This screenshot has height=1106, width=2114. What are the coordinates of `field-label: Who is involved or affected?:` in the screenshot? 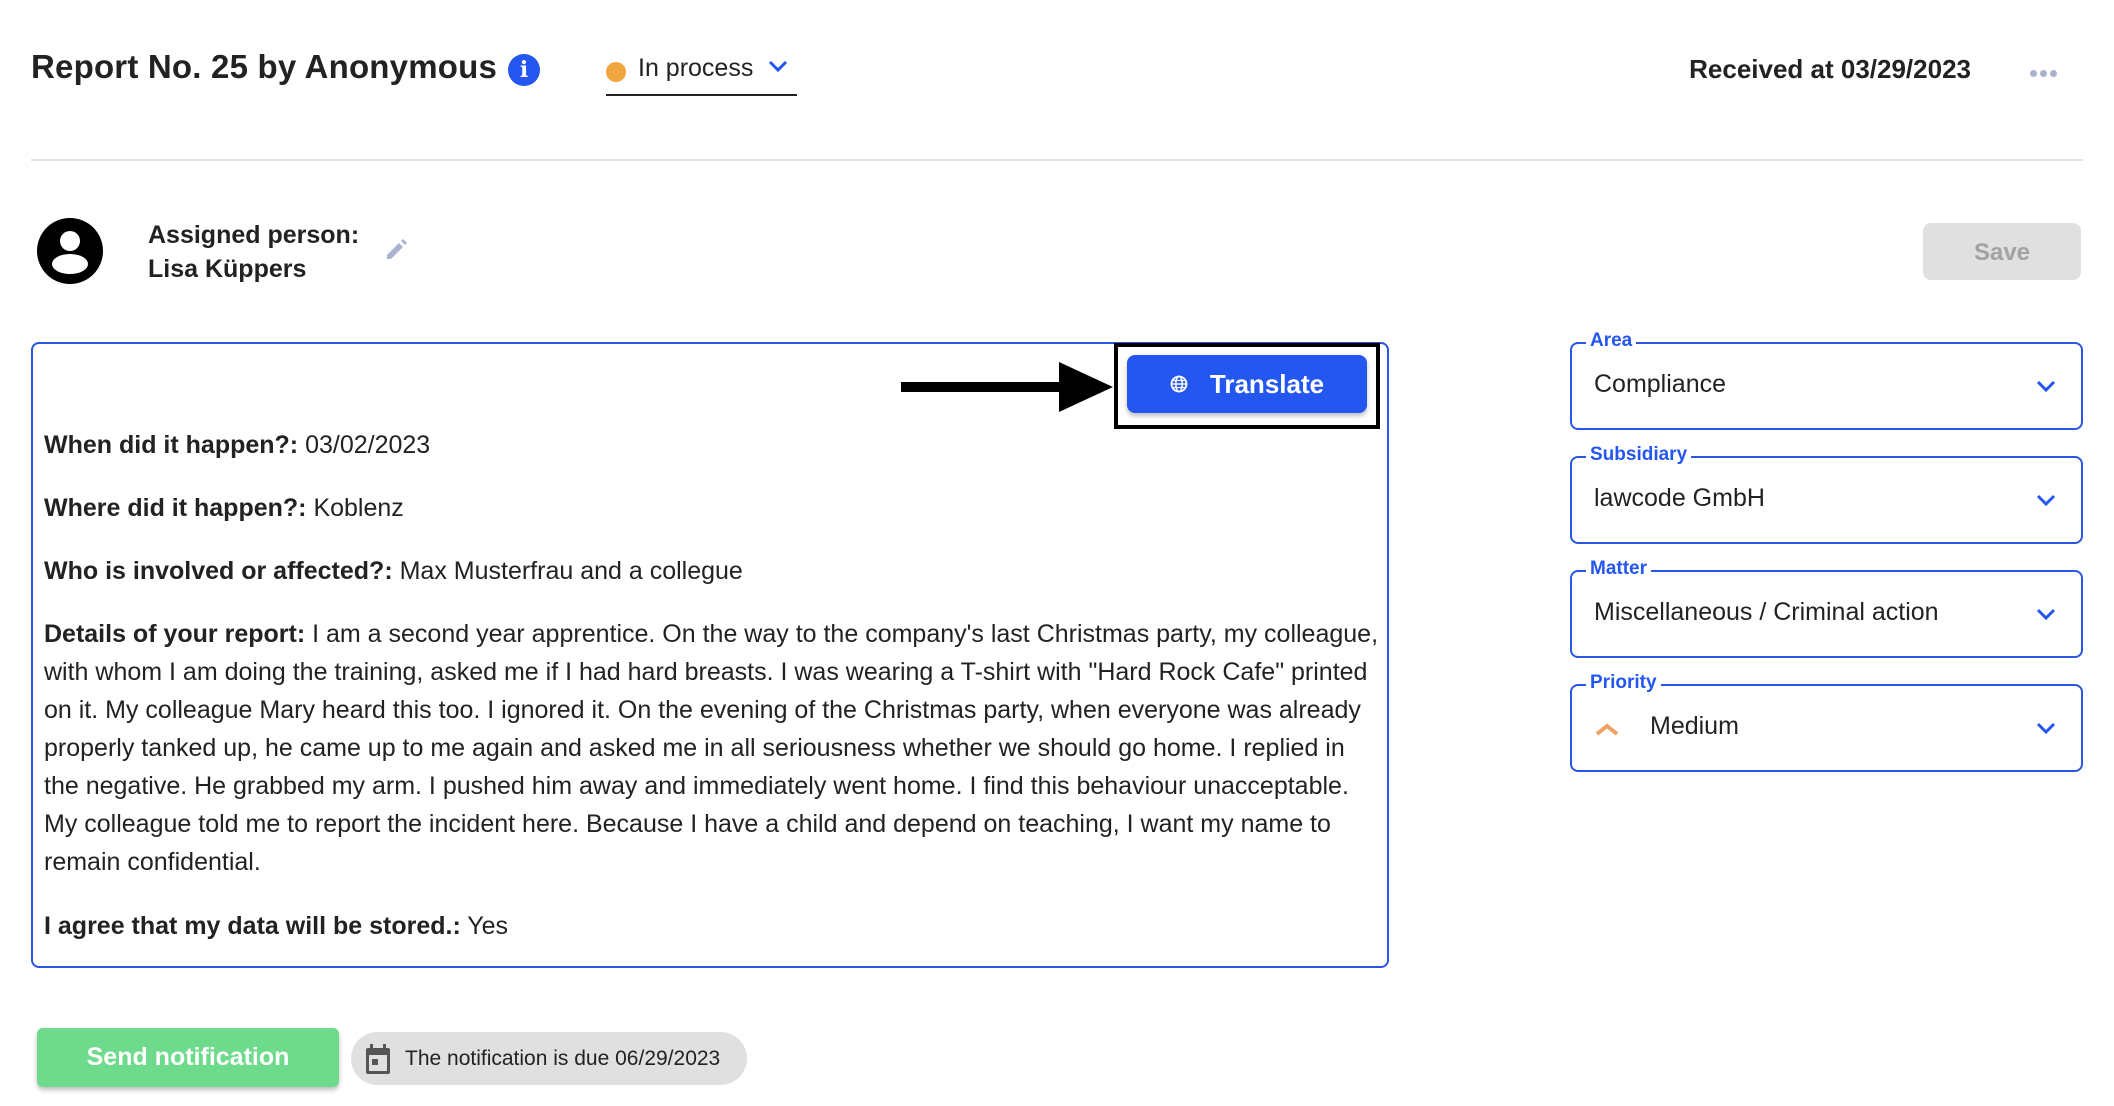 It's located at (218, 571).